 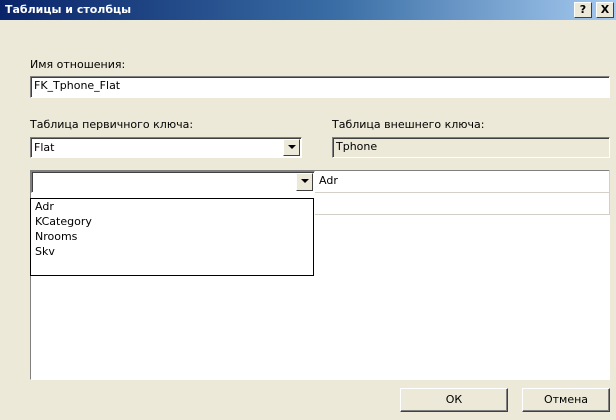 What do you see at coordinates (462, 204) in the screenshot?
I see `foreign-column-empty-cell` at bounding box center [462, 204].